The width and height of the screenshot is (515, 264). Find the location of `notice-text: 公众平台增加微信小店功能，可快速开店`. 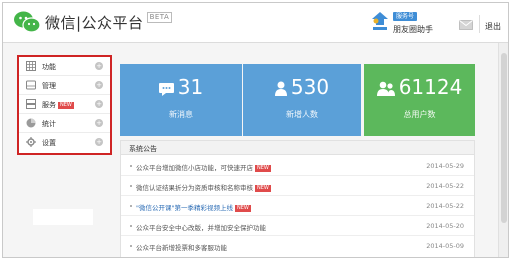

notice-text: 公众平台增加微信小店功能，可快速开店 is located at coordinates (194, 168).